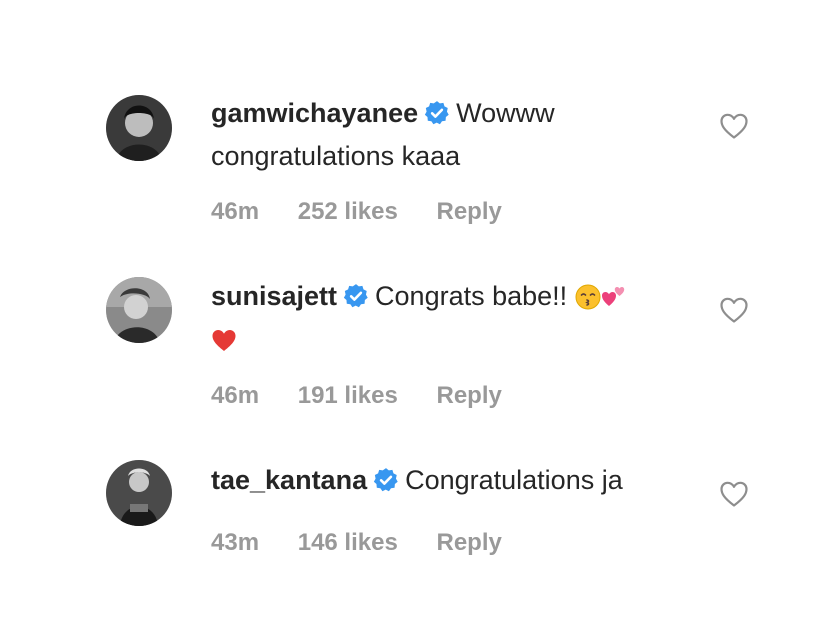 The width and height of the screenshot is (824, 639). I want to click on comment-meta: 43m 146 likes Reply, so click(372, 543).